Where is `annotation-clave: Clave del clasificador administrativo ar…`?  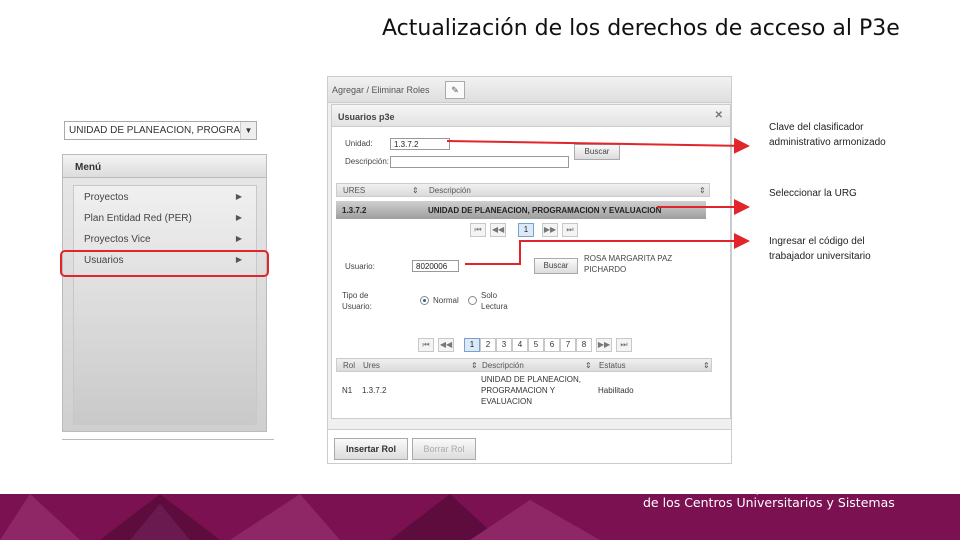 annotation-clave: Clave del clasificador administrativo ar… is located at coordinates (827, 135).